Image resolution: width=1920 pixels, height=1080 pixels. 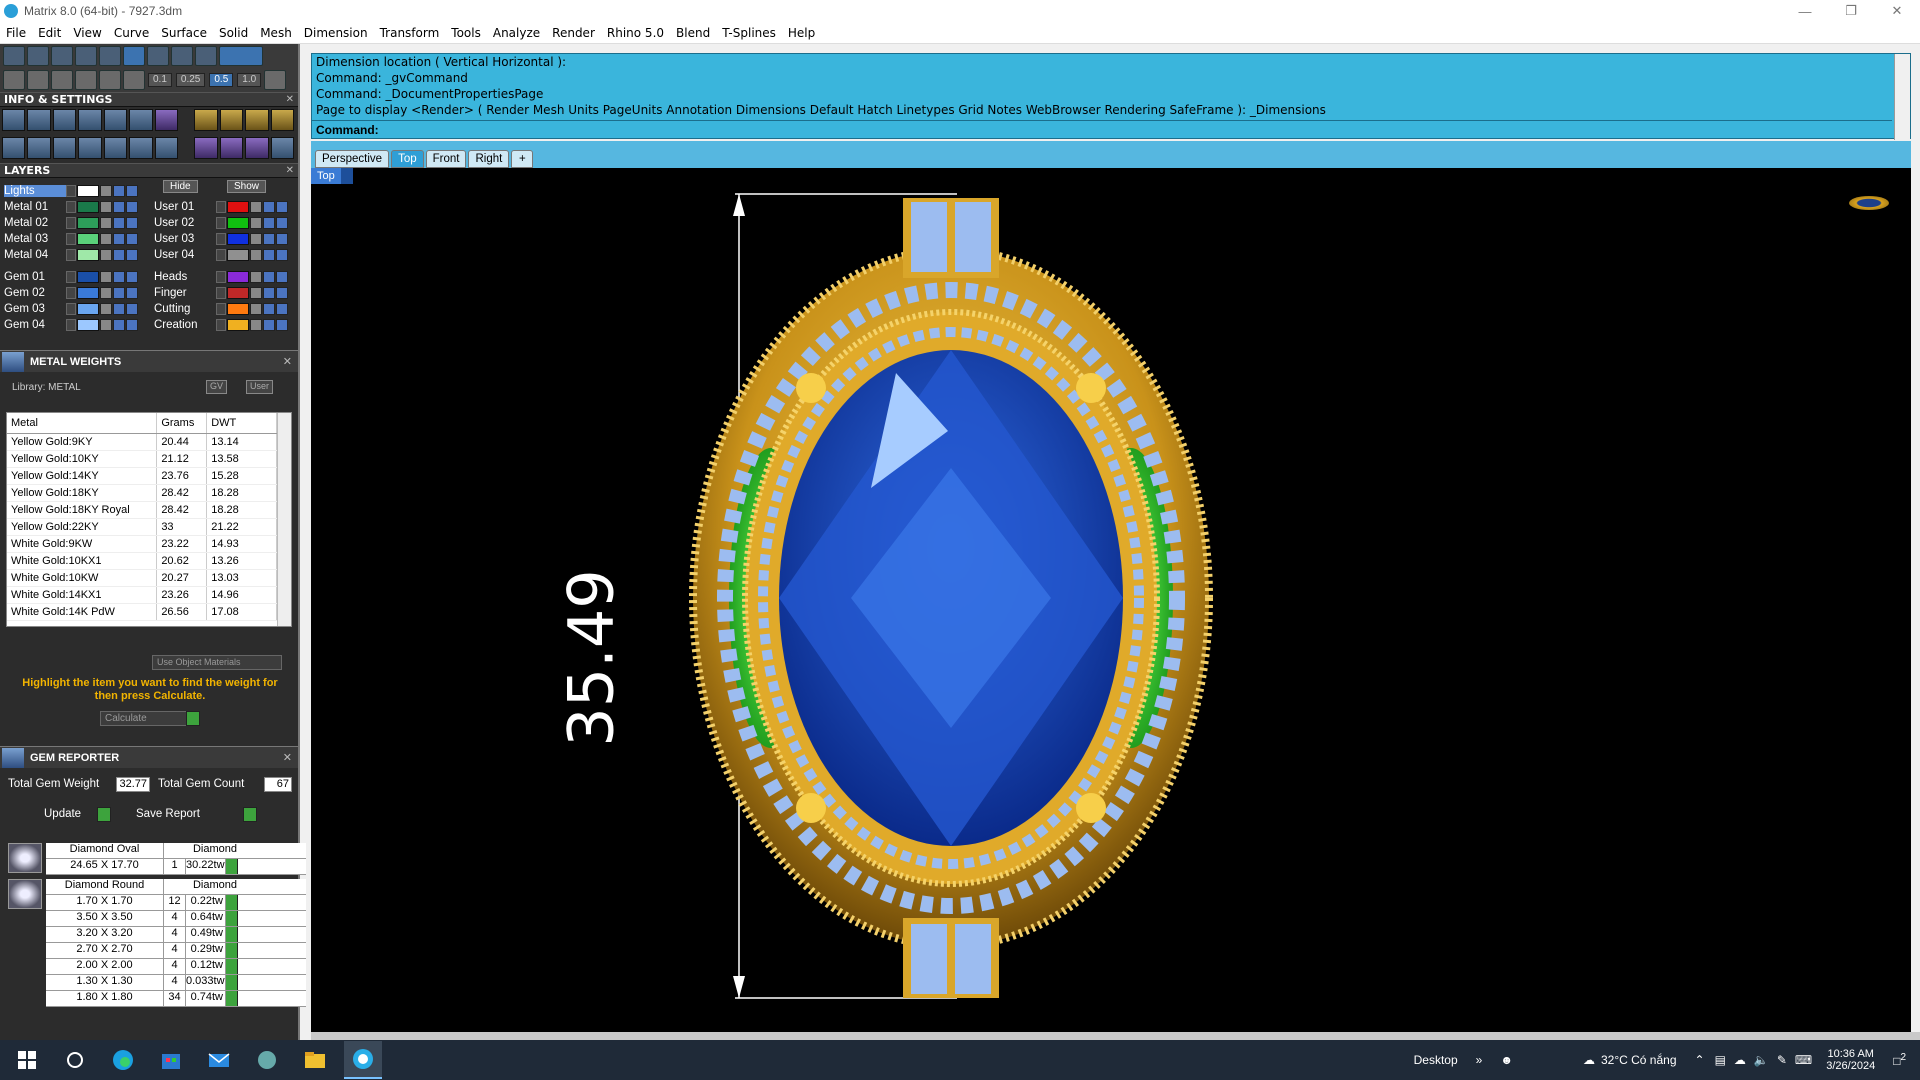 I want to click on prong-icon, so click(x=231, y=120).